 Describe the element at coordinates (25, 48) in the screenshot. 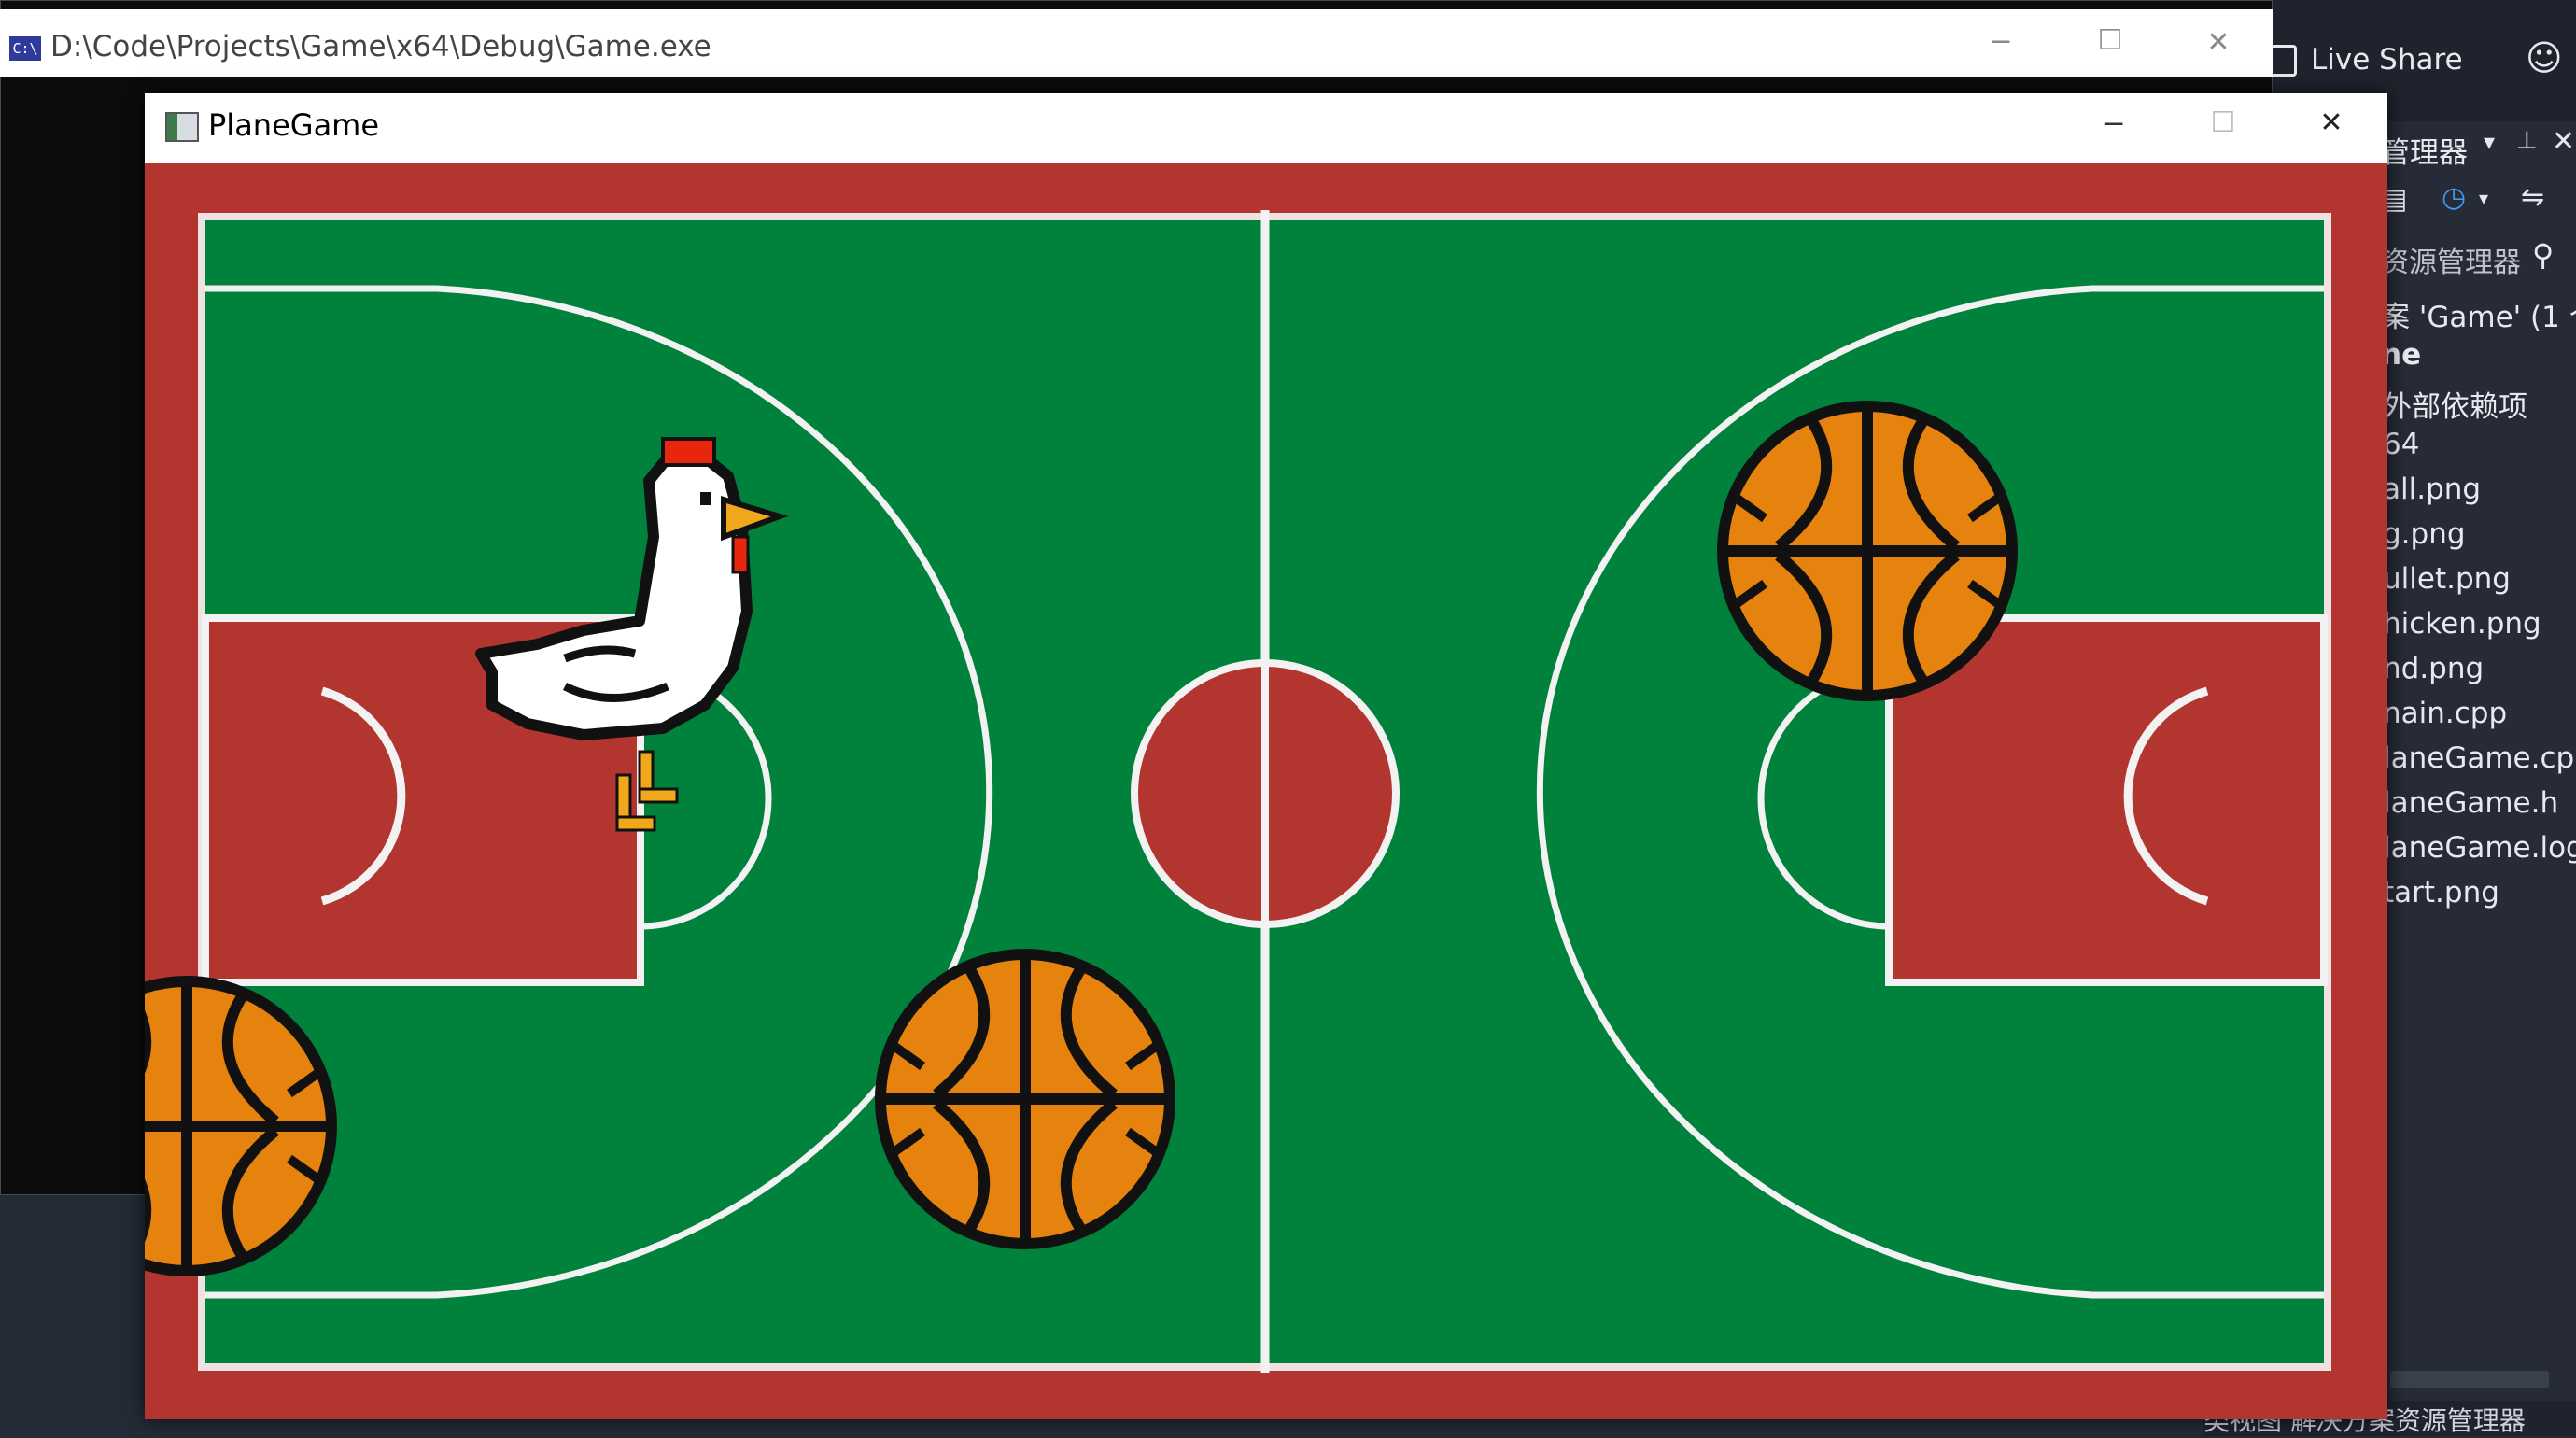

I see `console-app-icon: C:\` at that location.